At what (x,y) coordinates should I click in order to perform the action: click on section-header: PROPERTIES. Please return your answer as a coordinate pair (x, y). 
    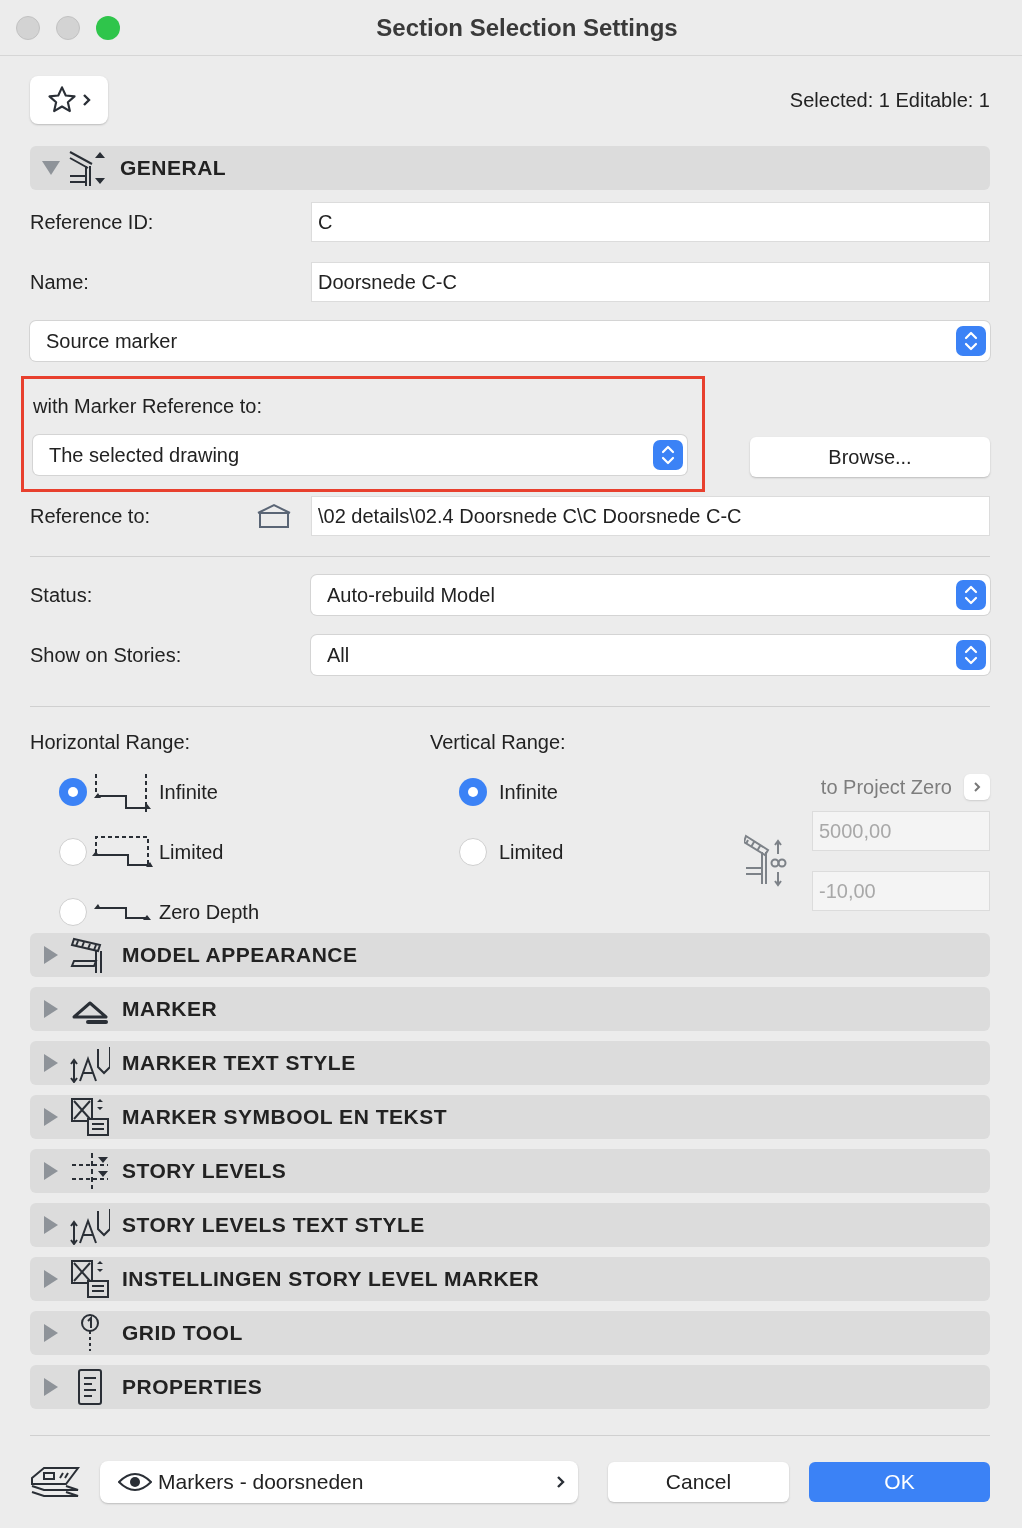
    Looking at the image, I should click on (510, 1387).